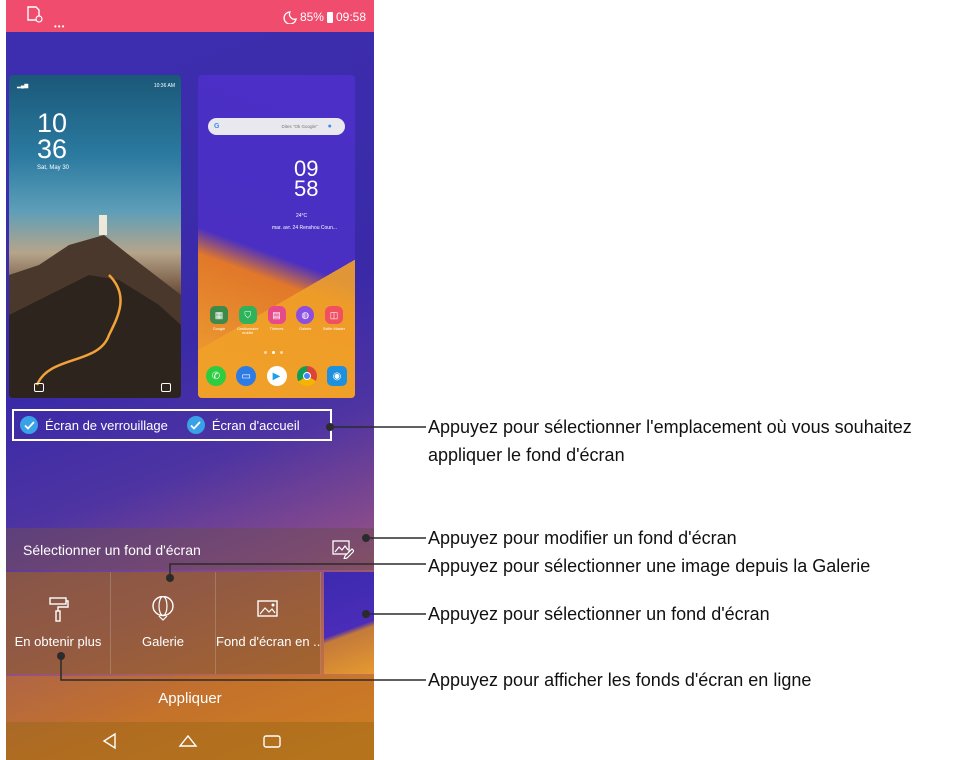  Describe the element at coordinates (23, 86) in the screenshot. I see `signal-icon: ▂▄▆` at that location.